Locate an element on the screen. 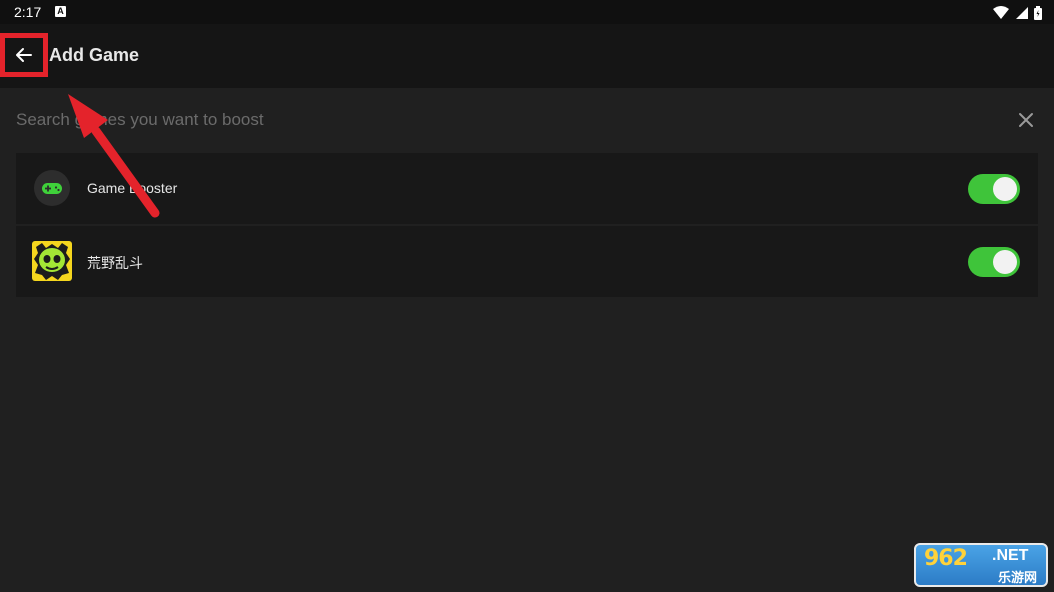 Image resolution: width=1054 pixels, height=592 pixels. close-icon is located at coordinates (1026, 120).